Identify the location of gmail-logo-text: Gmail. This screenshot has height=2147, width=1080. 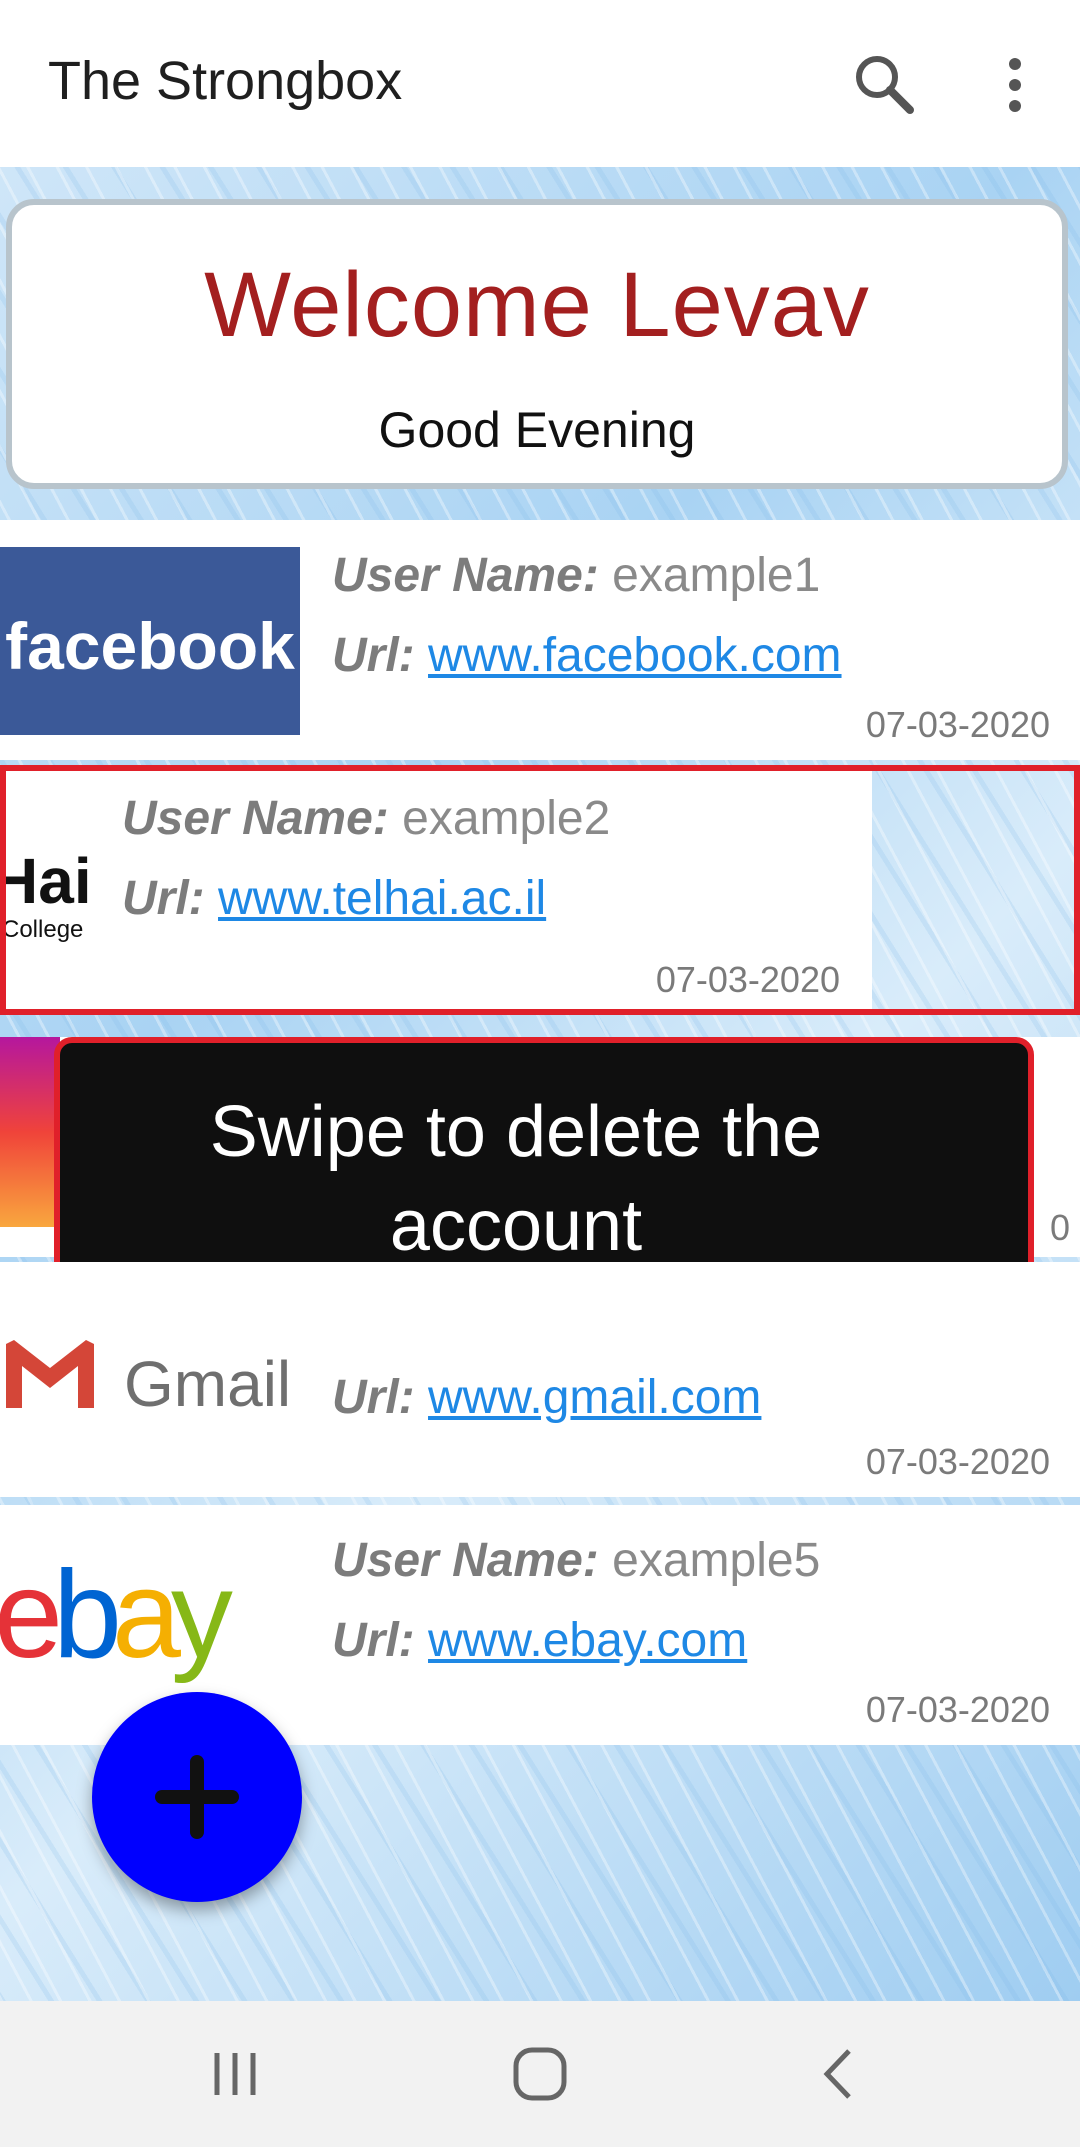
(207, 1384).